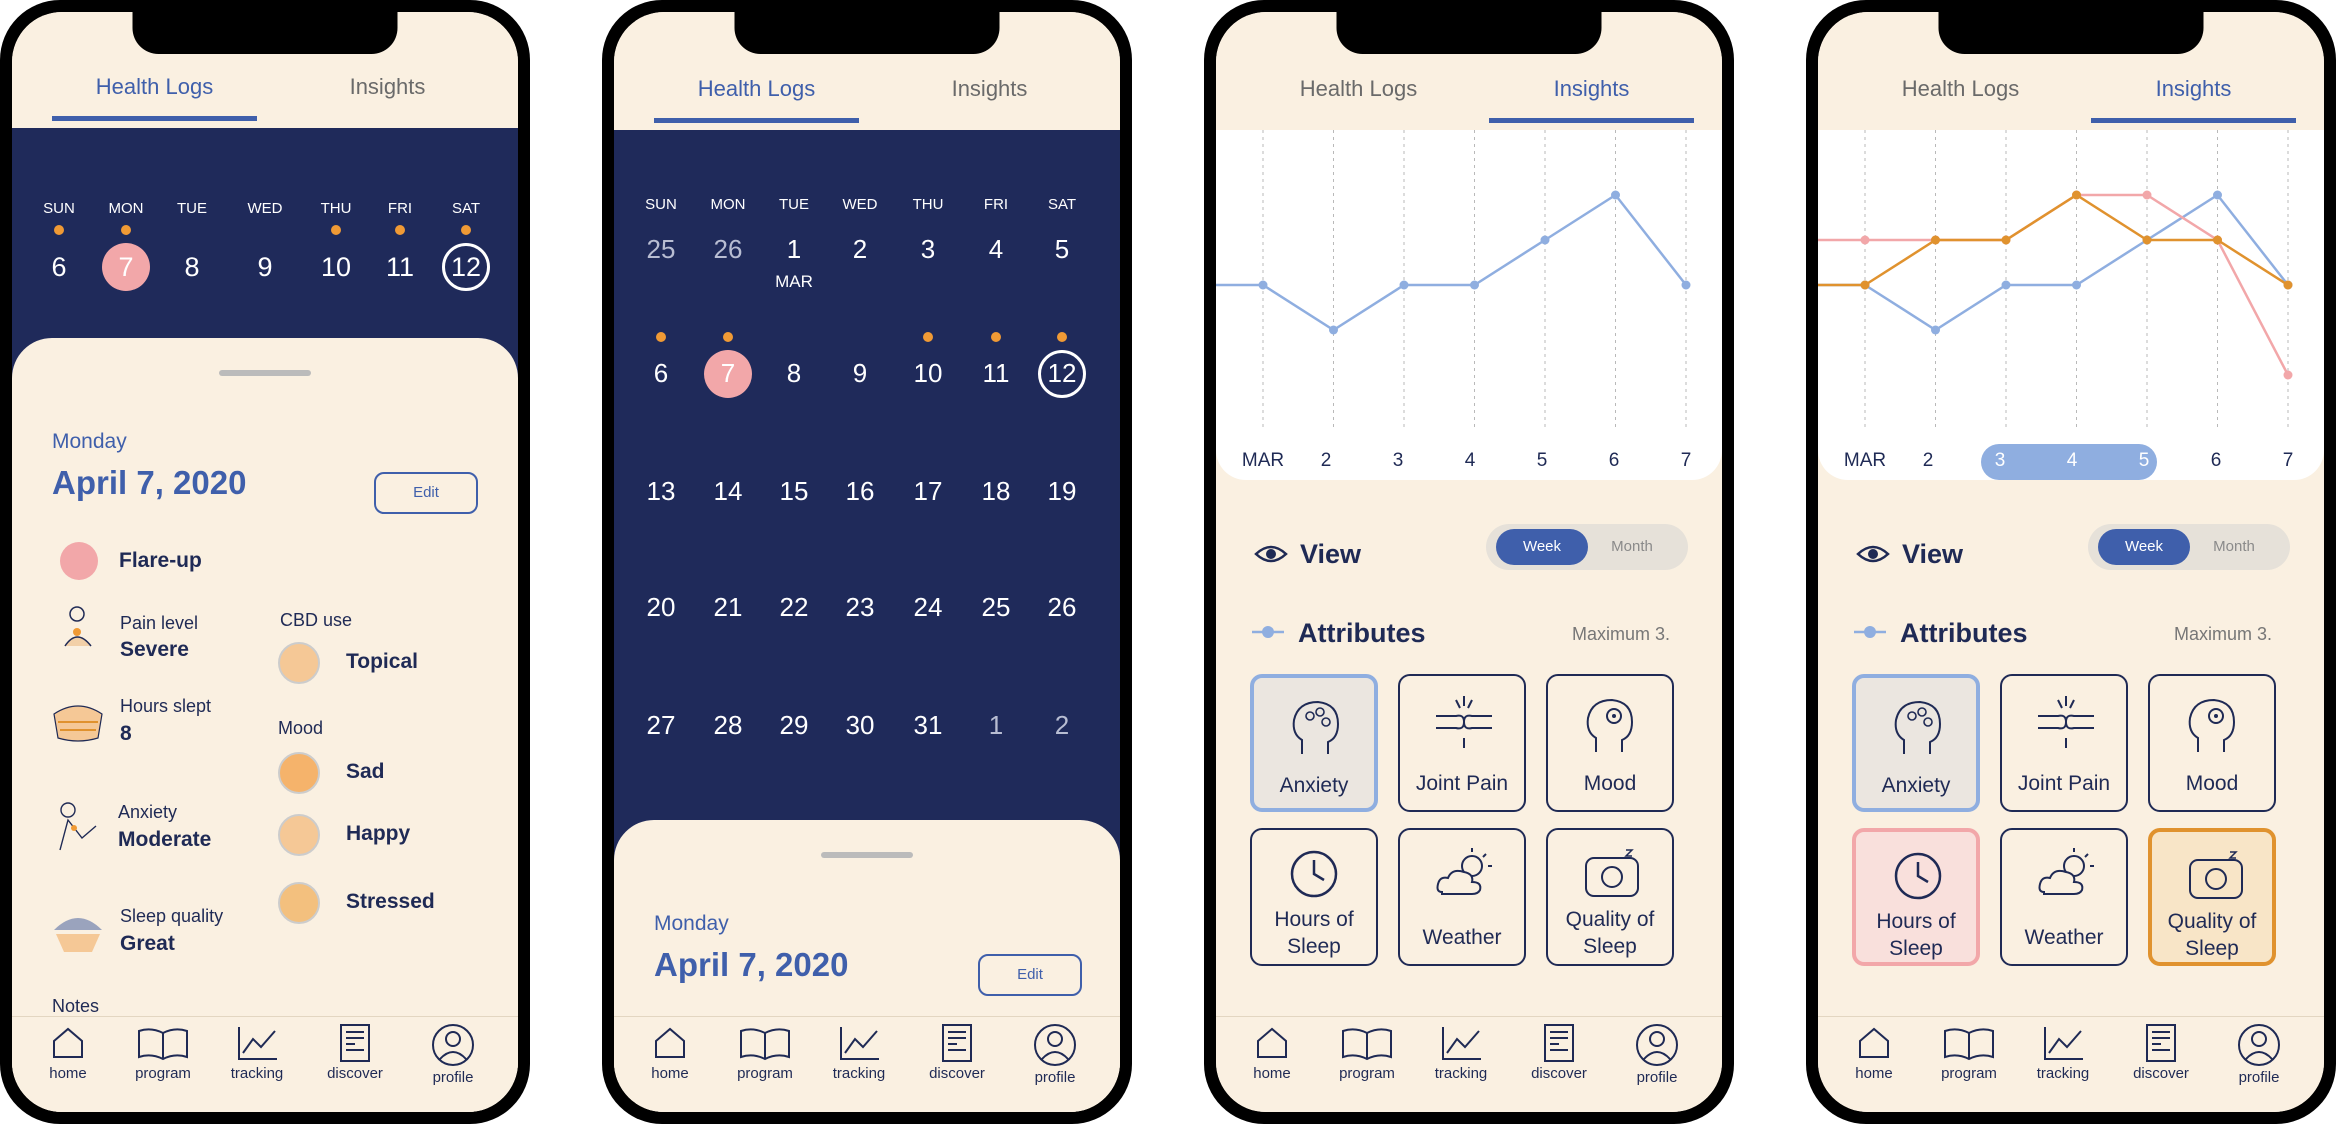 The height and width of the screenshot is (1124, 2337). Describe the element at coordinates (728, 725) in the screenshot. I see `day-number: 28` at that location.